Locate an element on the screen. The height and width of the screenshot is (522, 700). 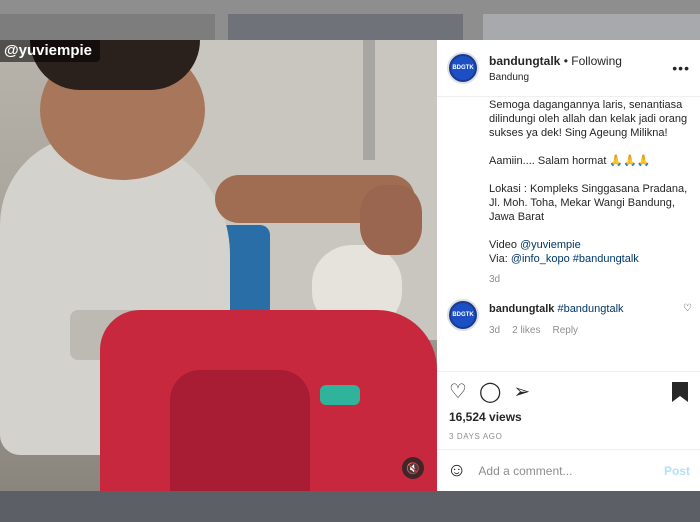
comment-meta: 3d 2 likes Reply is located at coordinates (588, 330).